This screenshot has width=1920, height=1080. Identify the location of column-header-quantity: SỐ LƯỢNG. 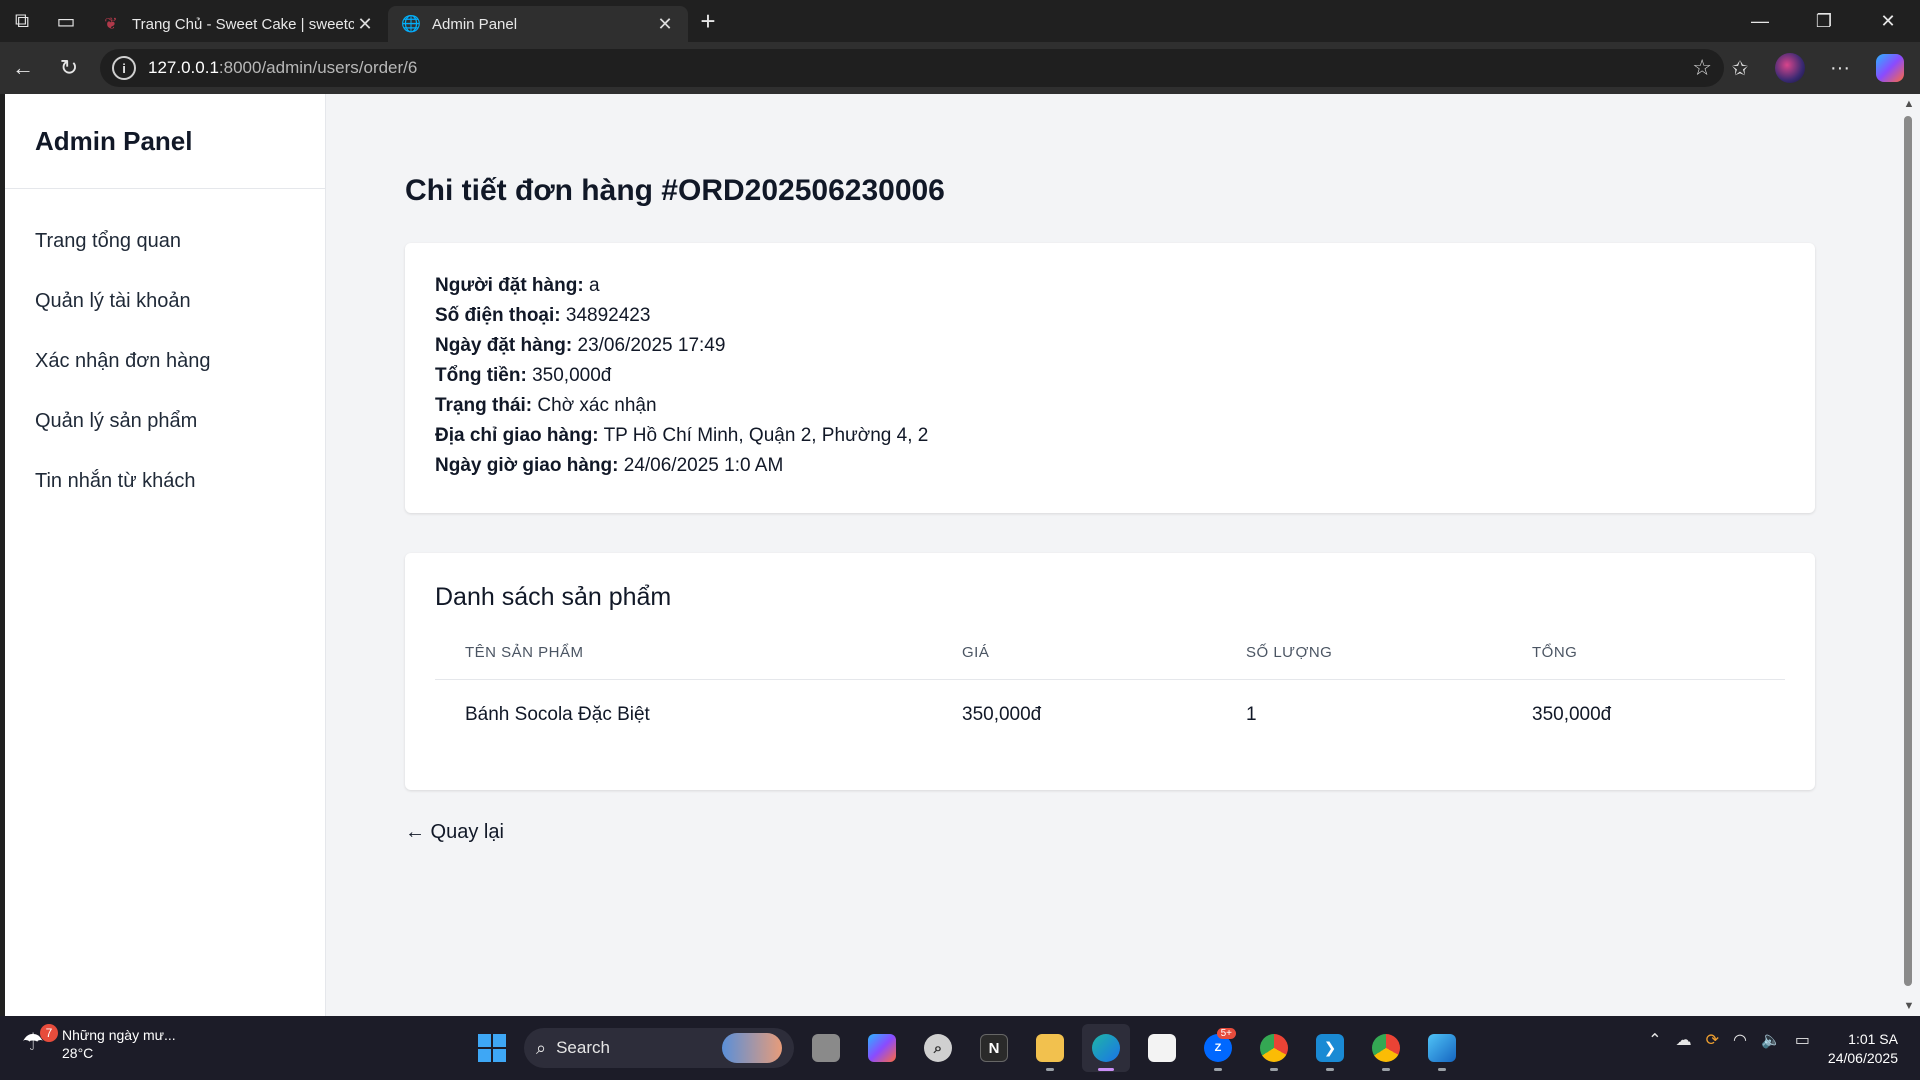
(1359, 659).